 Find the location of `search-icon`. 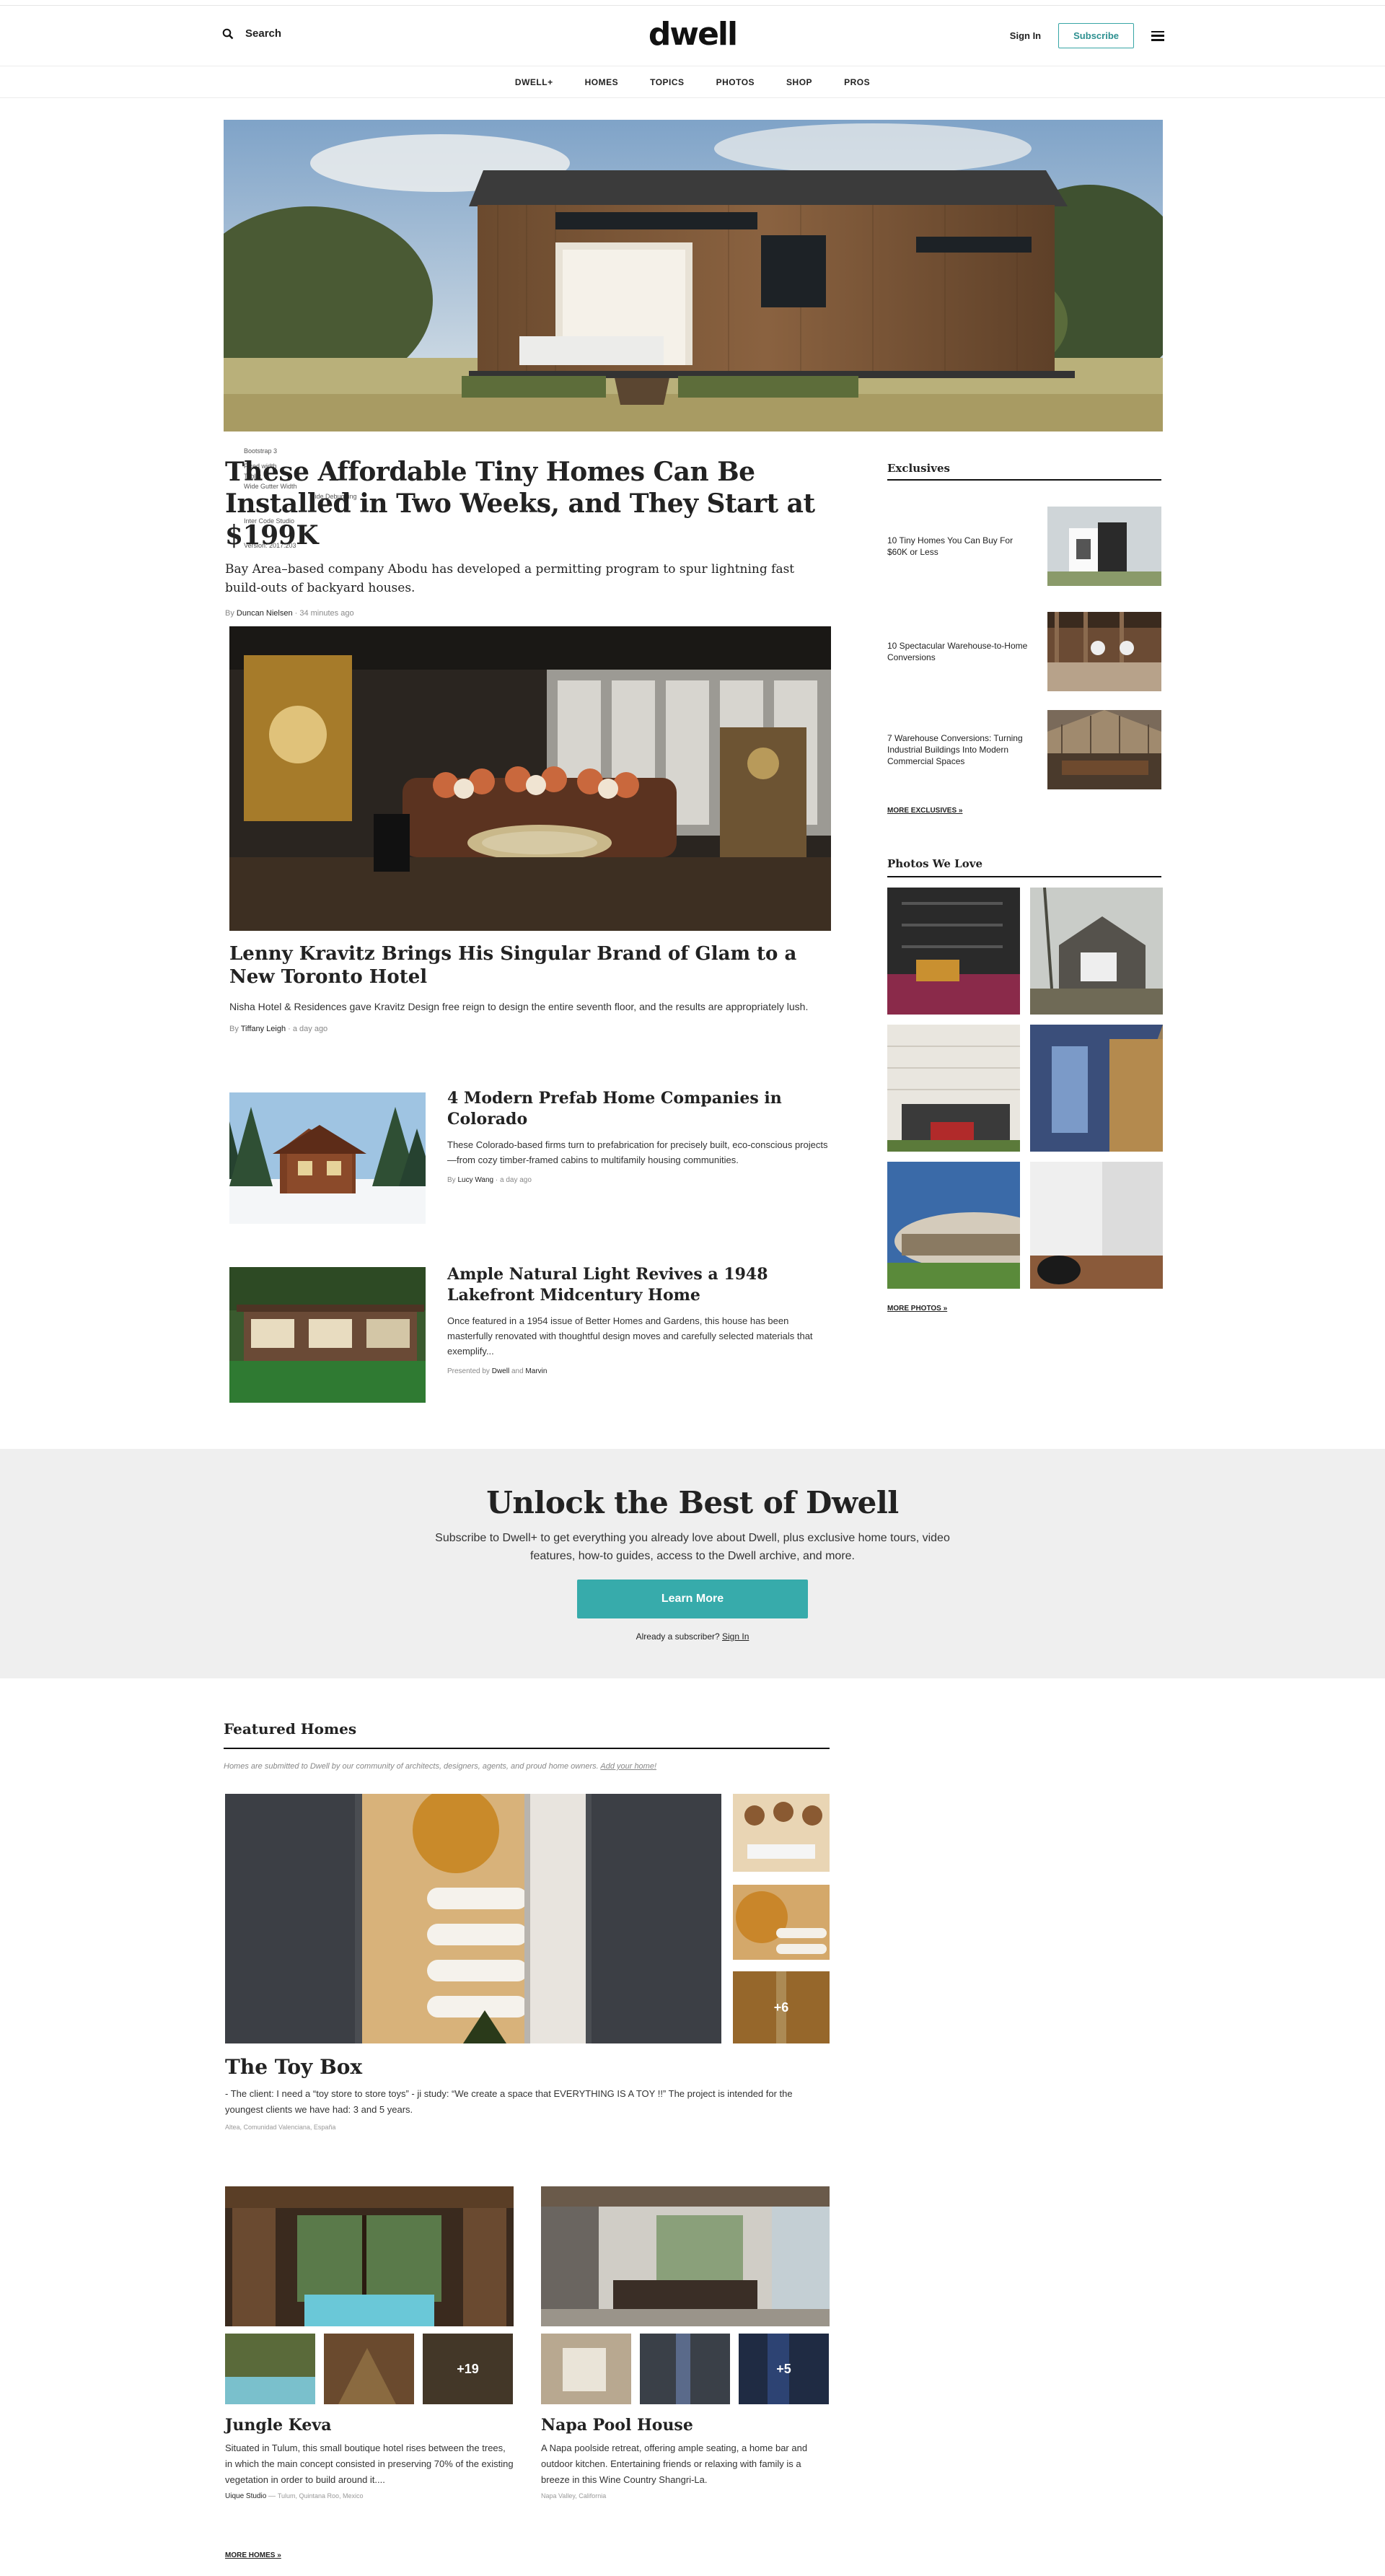

search-icon is located at coordinates (228, 33).